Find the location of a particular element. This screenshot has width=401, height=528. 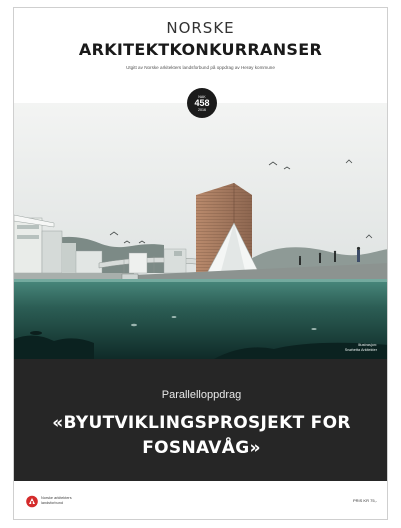

issue-badge: NAK 458 2016 is located at coordinates (202, 103).